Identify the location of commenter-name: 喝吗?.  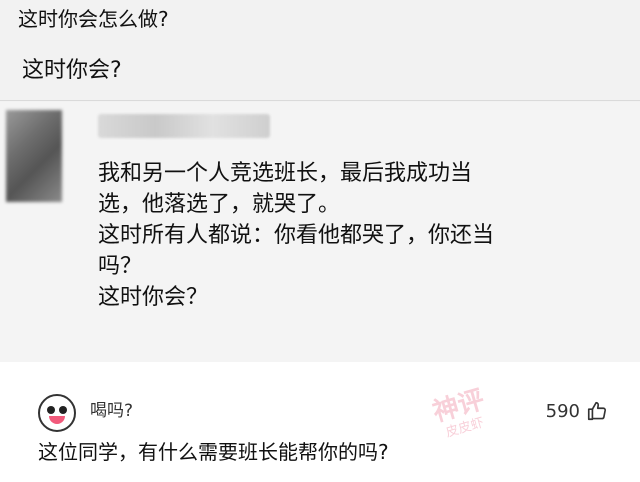
(111, 411).